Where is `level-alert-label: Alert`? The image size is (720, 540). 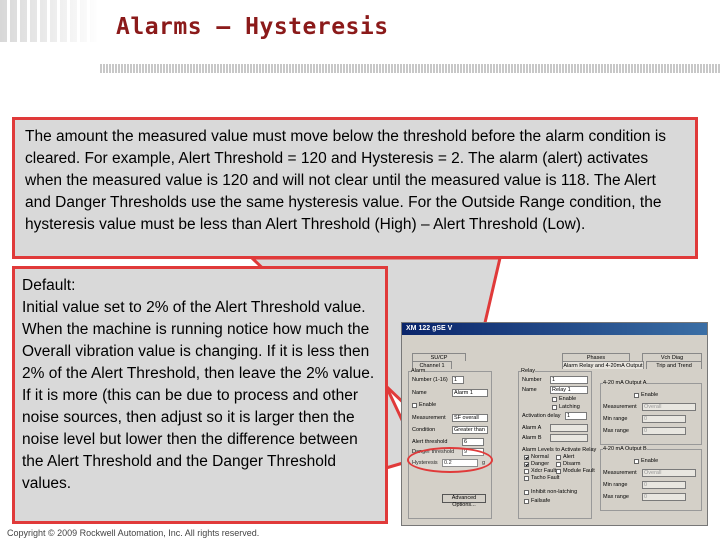
level-alert-label: Alert is located at coordinates (569, 457).